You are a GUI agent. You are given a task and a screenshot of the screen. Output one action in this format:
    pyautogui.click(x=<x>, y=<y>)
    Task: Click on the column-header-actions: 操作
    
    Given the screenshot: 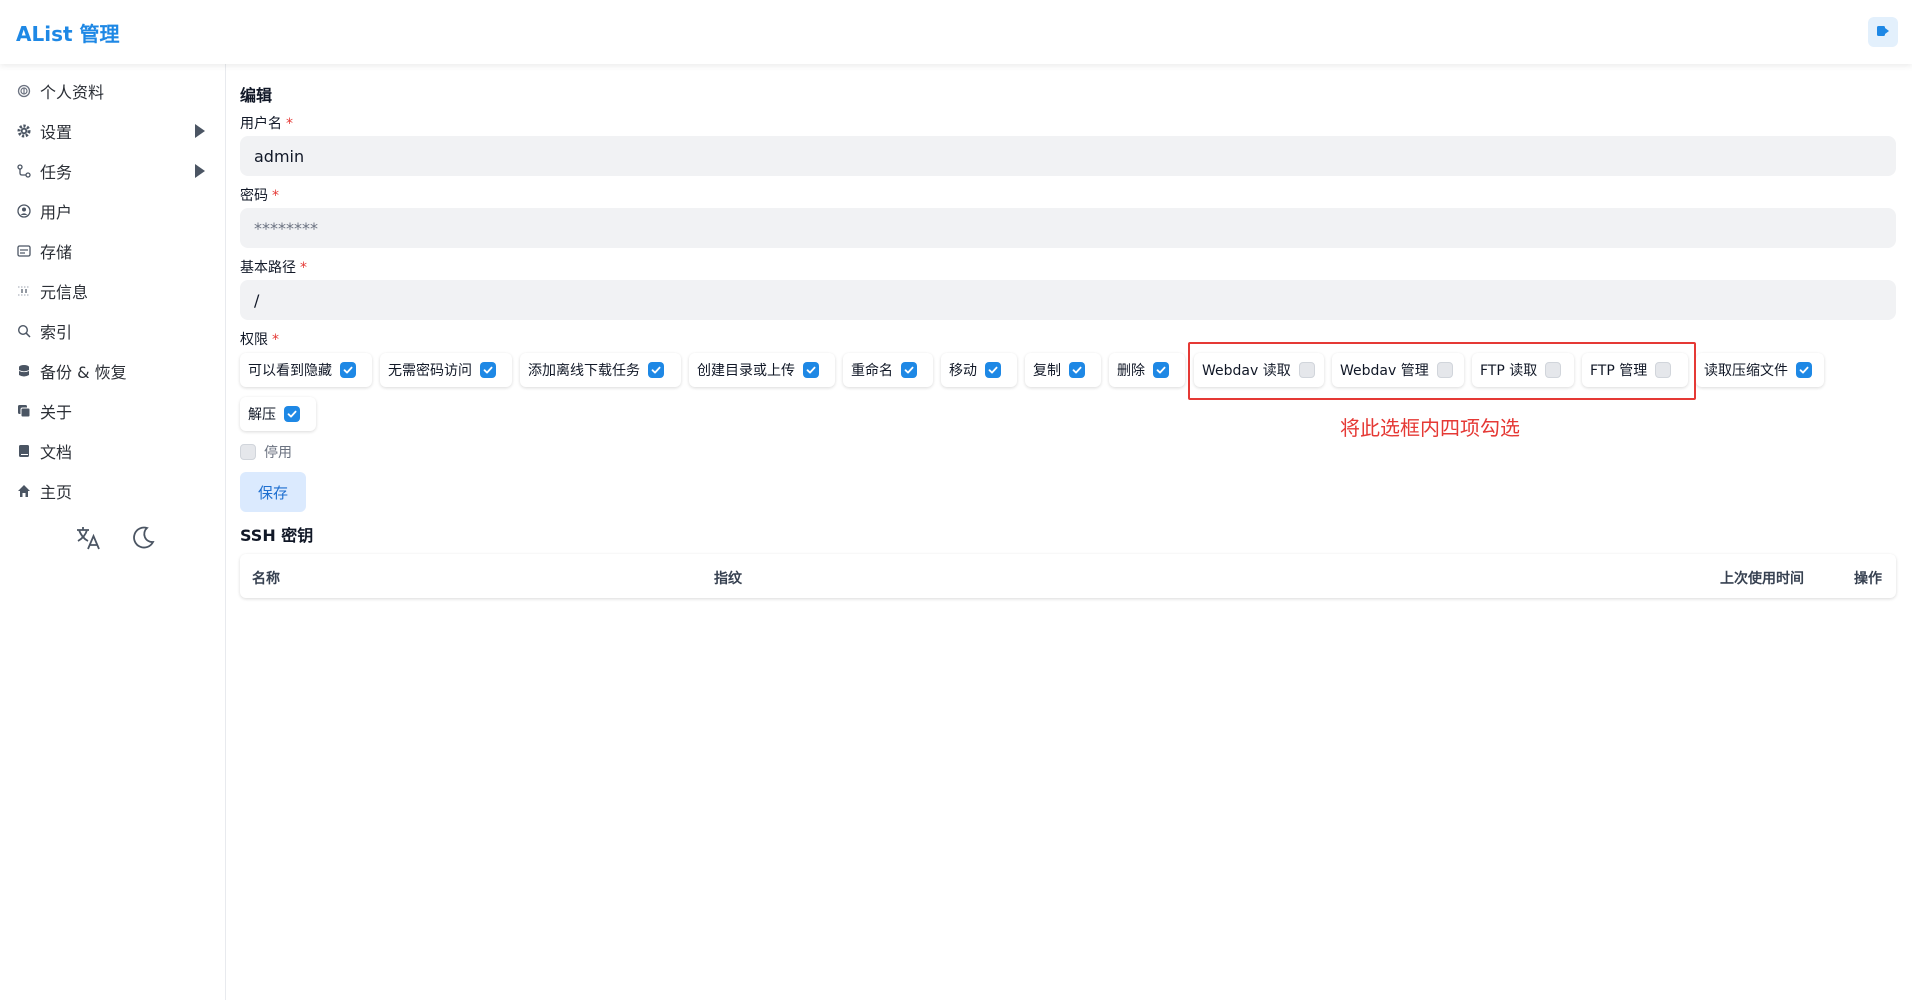 What is the action you would take?
    pyautogui.click(x=1868, y=578)
    